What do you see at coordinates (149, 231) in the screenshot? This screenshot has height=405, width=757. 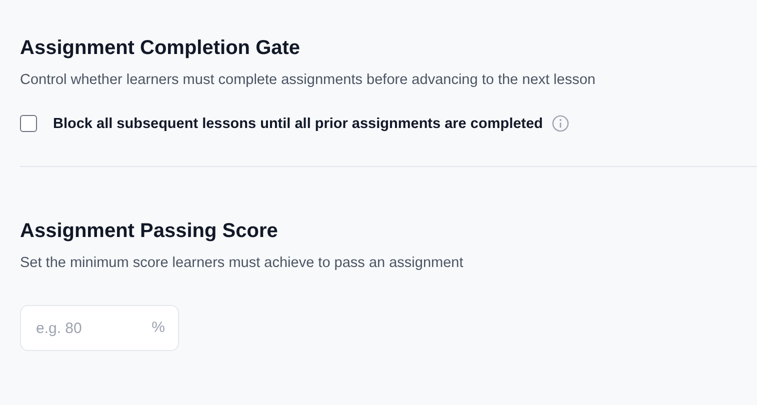 I see `section-title: Assignment Passing Score` at bounding box center [149, 231].